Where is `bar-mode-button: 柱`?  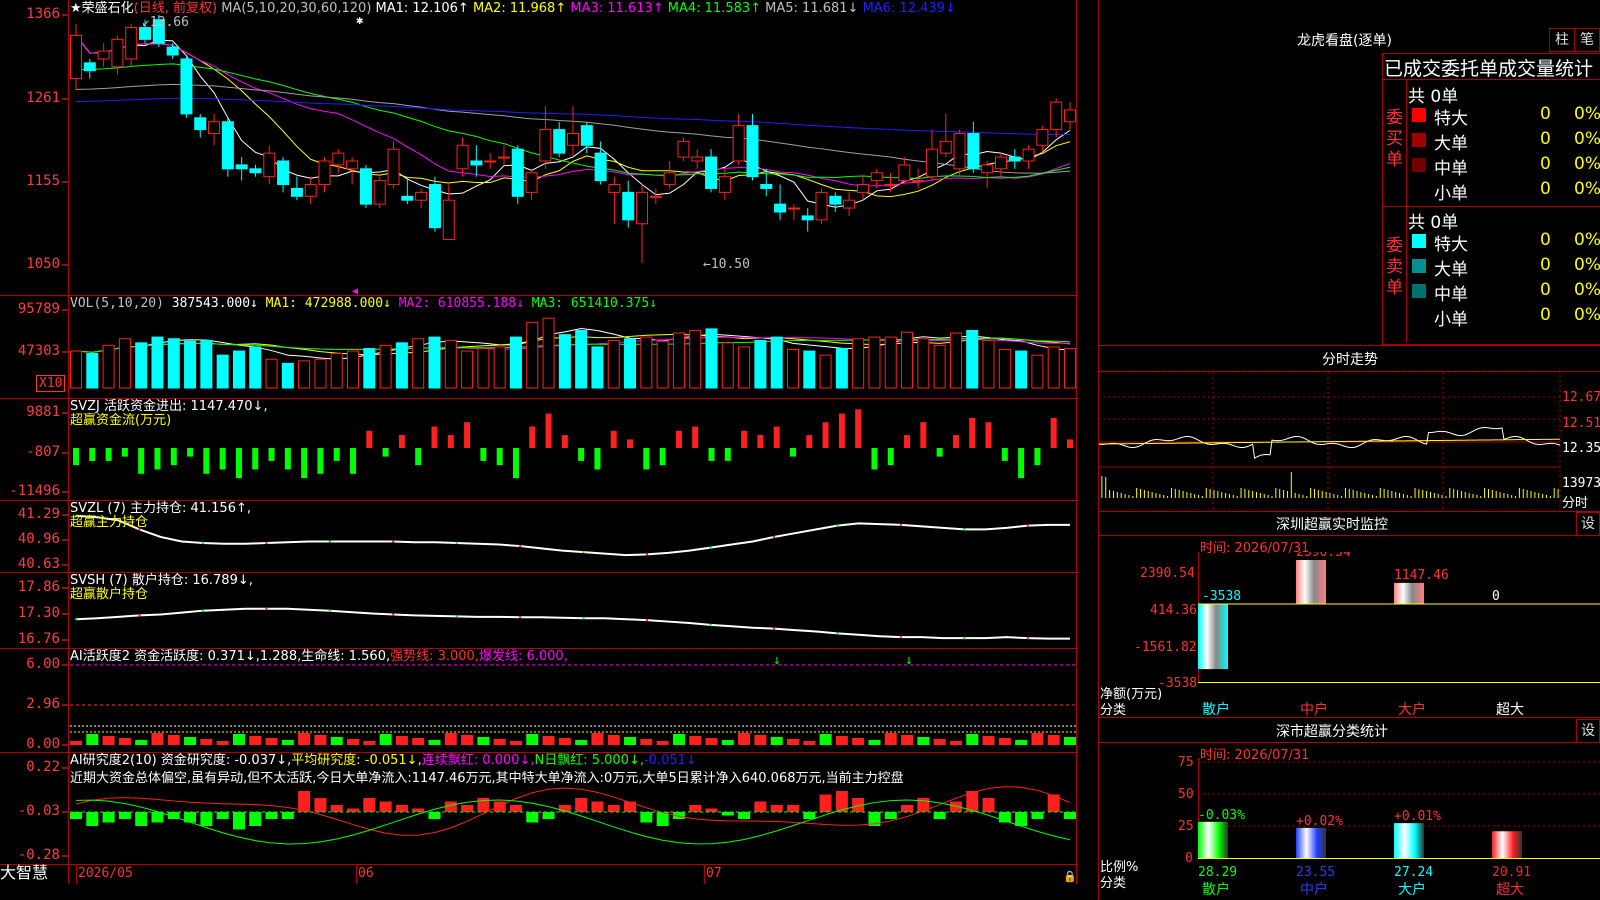 bar-mode-button: 柱 is located at coordinates (1562, 40).